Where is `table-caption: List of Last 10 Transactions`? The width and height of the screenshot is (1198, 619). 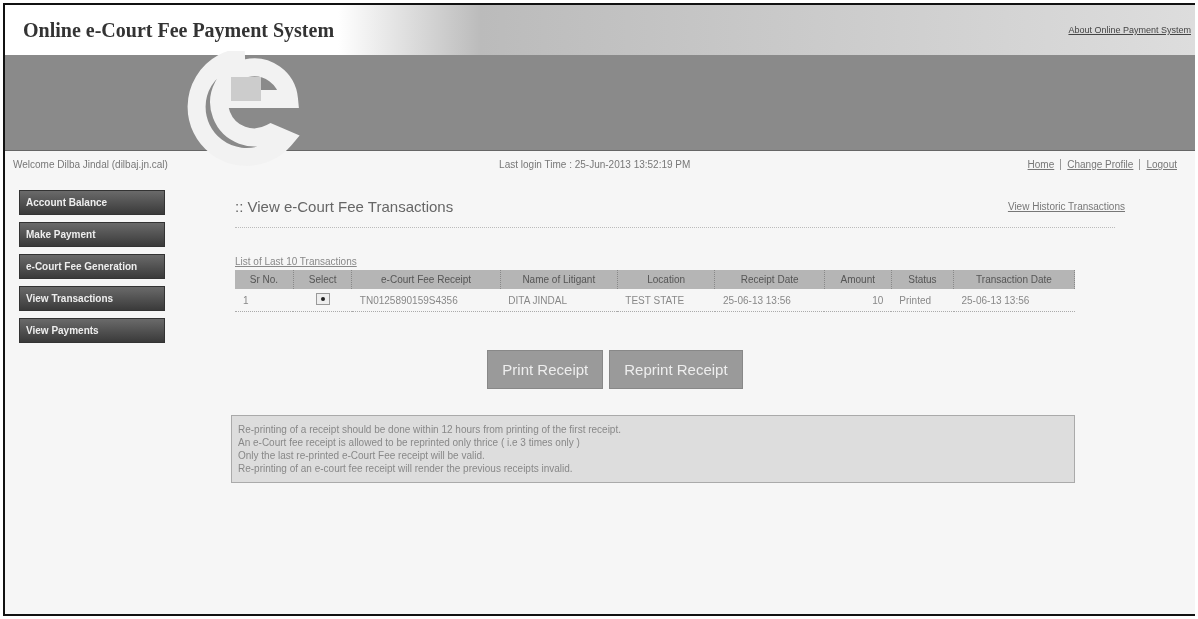
table-caption: List of Last 10 Transactions is located at coordinates (675, 261).